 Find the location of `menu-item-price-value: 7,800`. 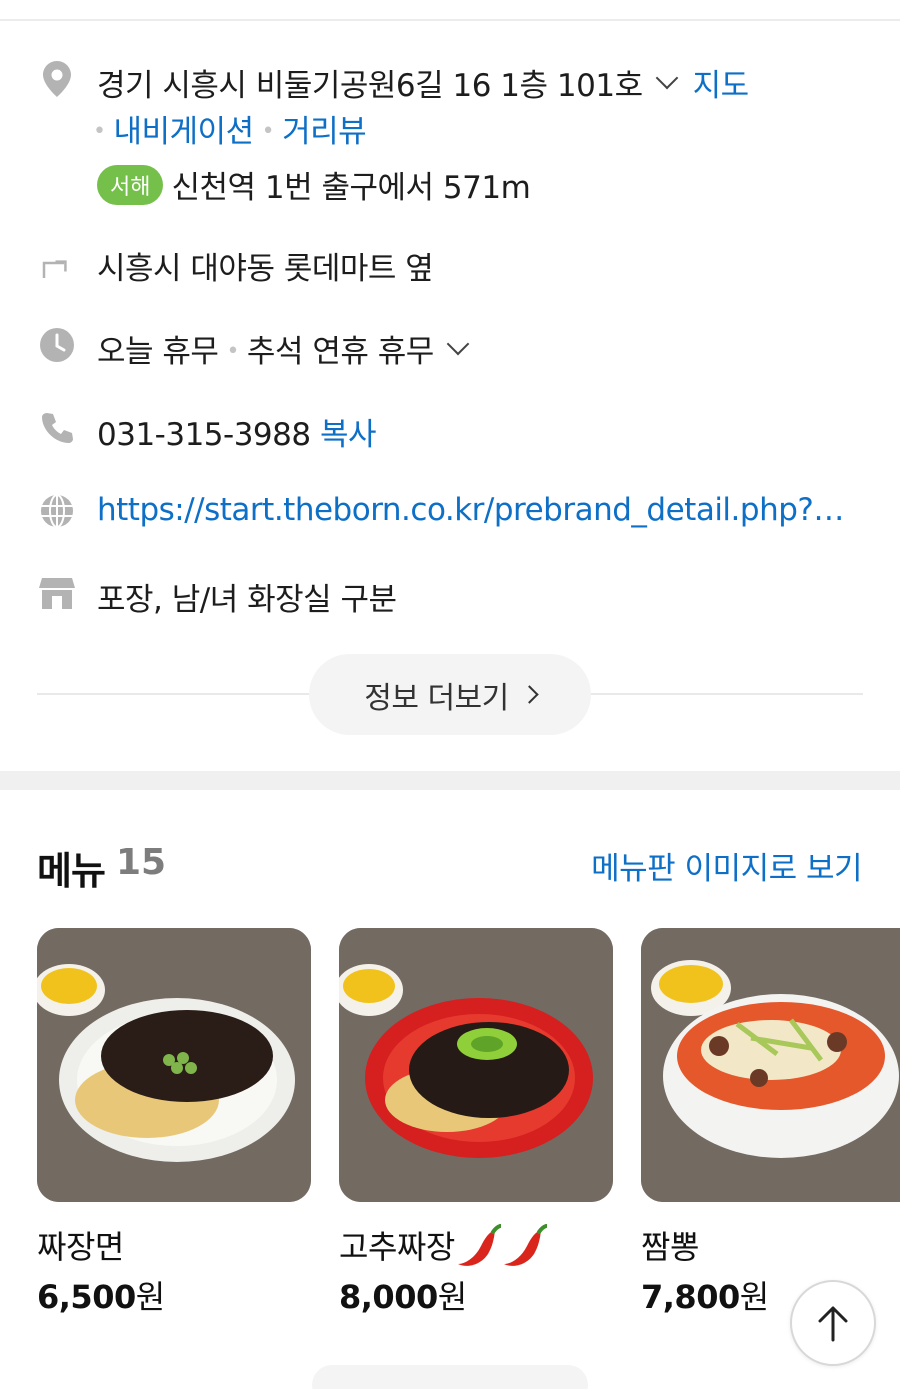

menu-item-price-value: 7,800 is located at coordinates (690, 1297).